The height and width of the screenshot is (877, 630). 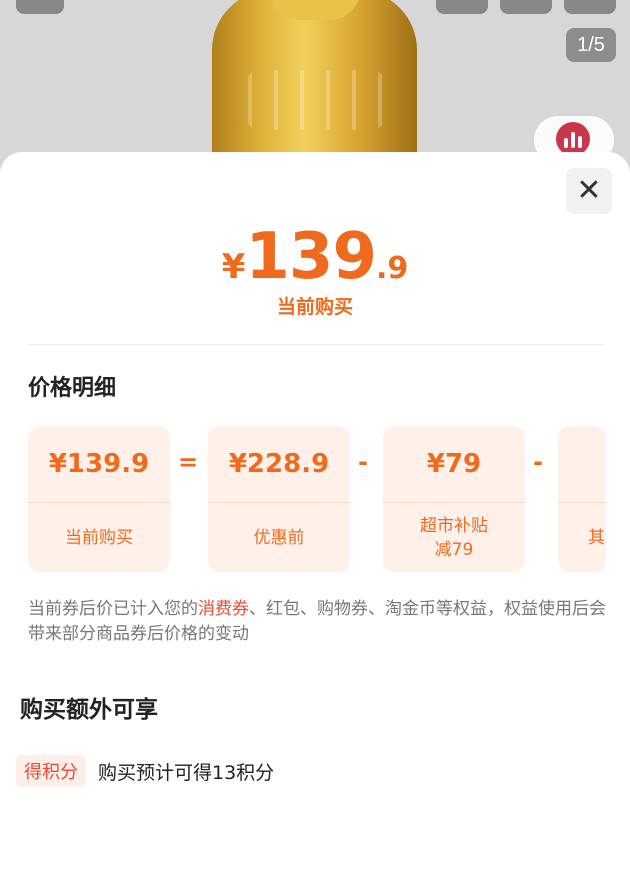 I want to click on equals-operator: =, so click(x=188, y=462).